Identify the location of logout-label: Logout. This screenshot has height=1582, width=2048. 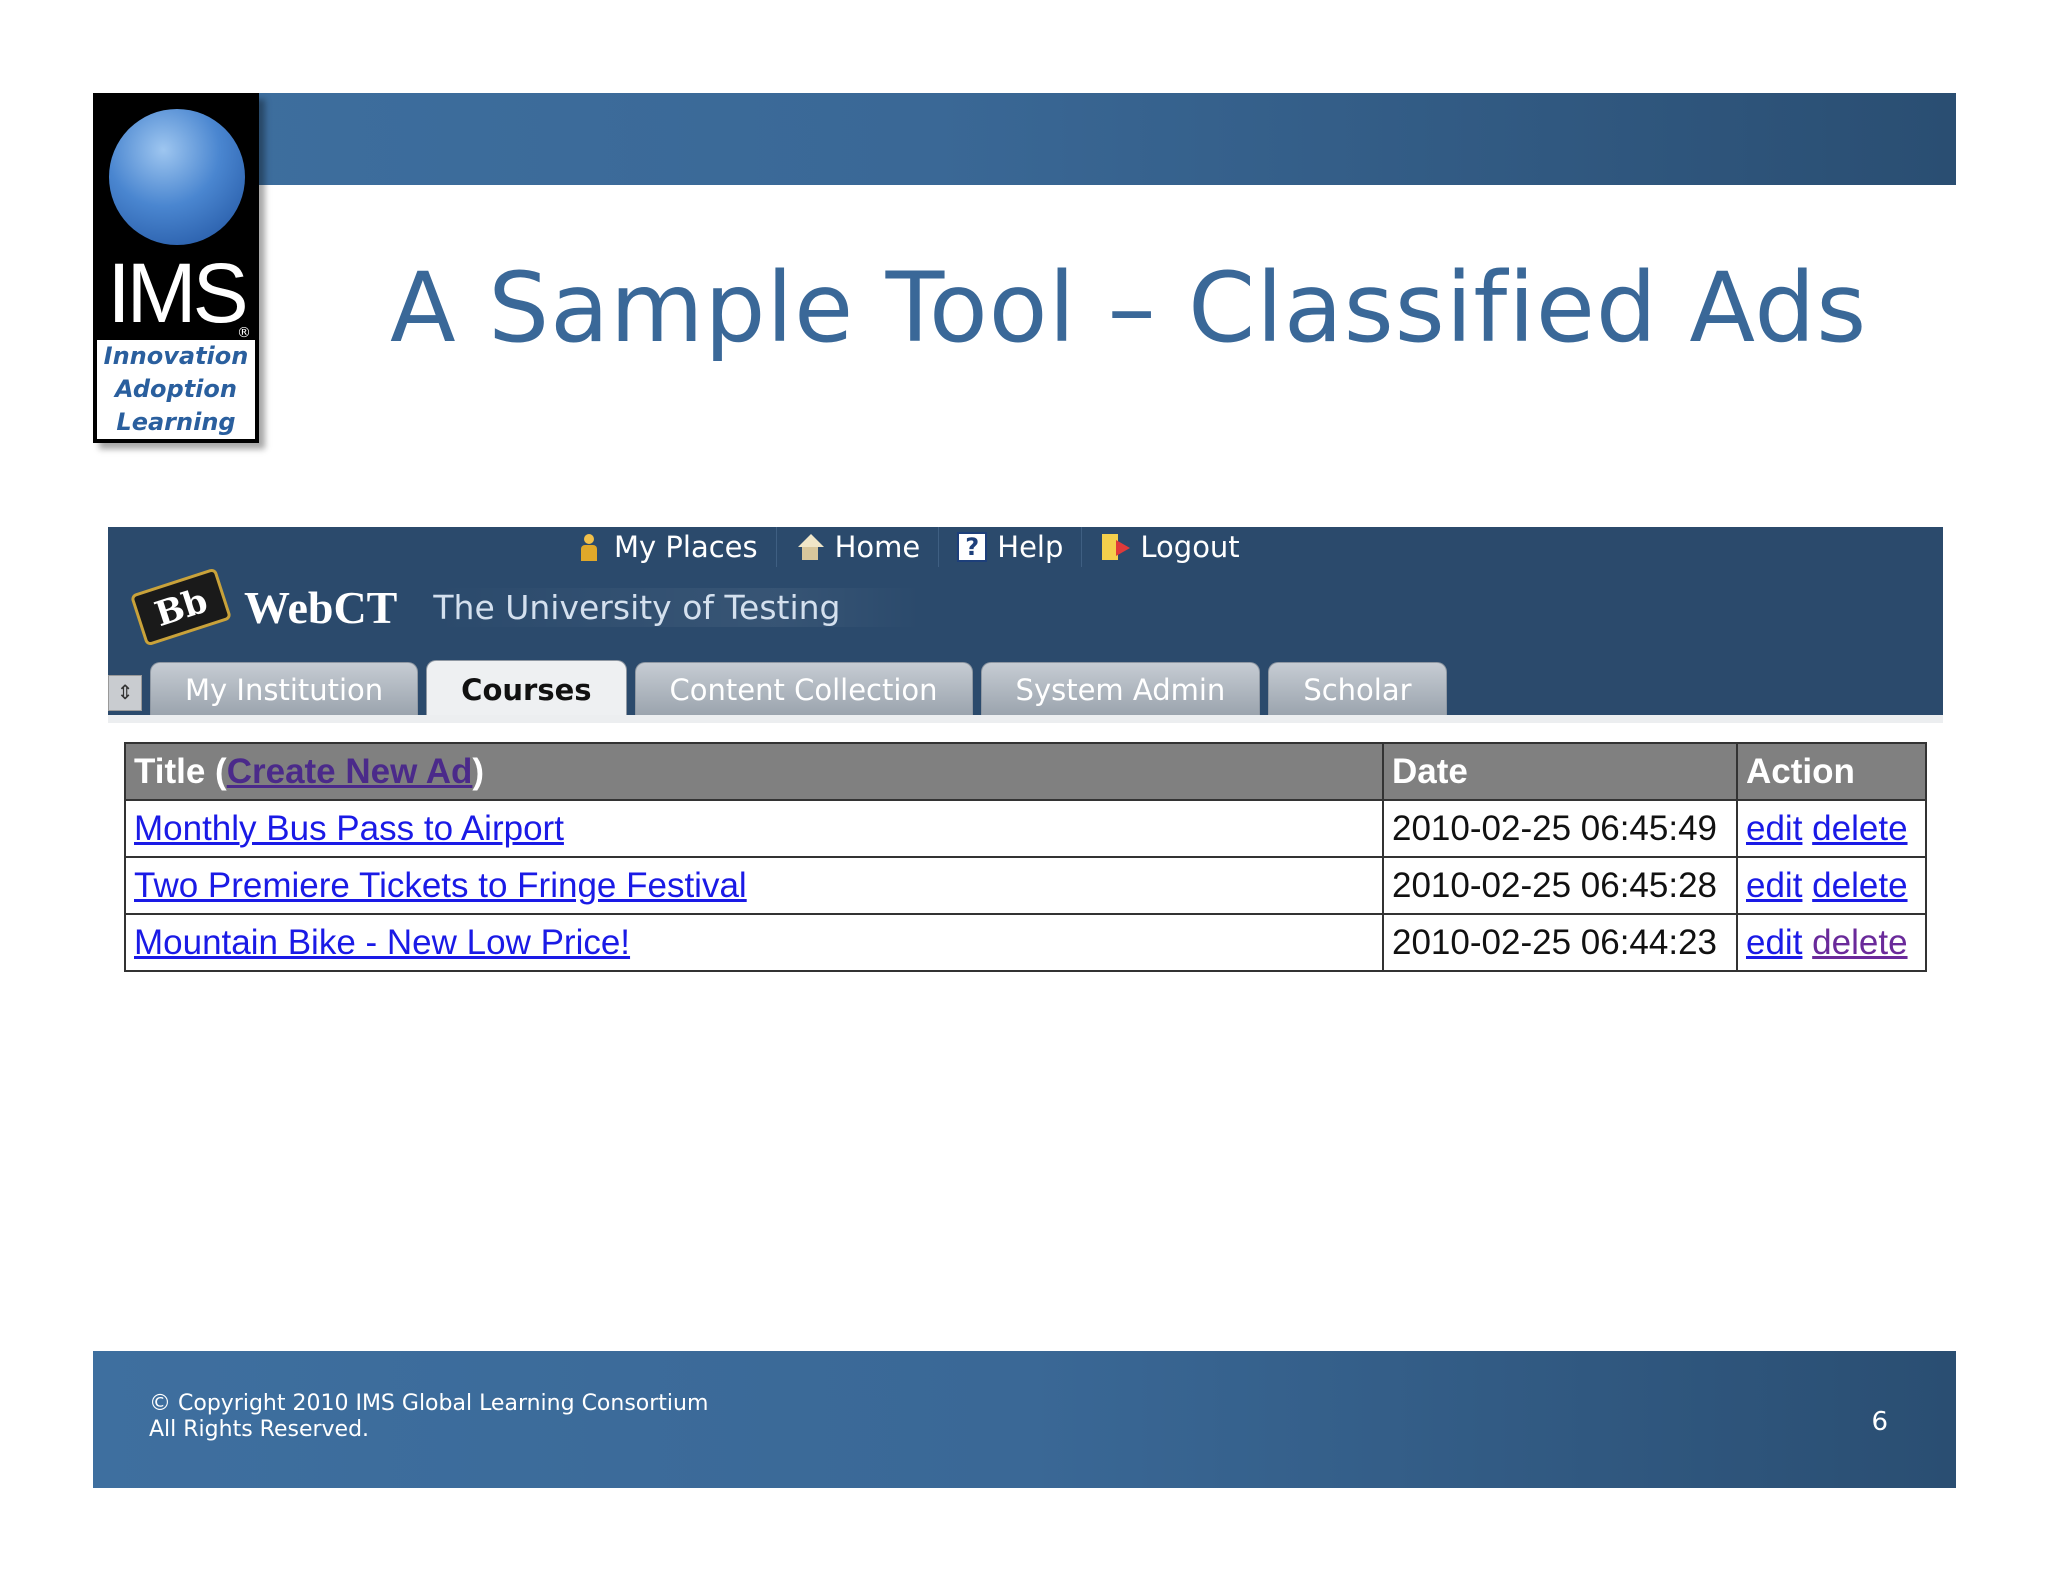
(1190, 547).